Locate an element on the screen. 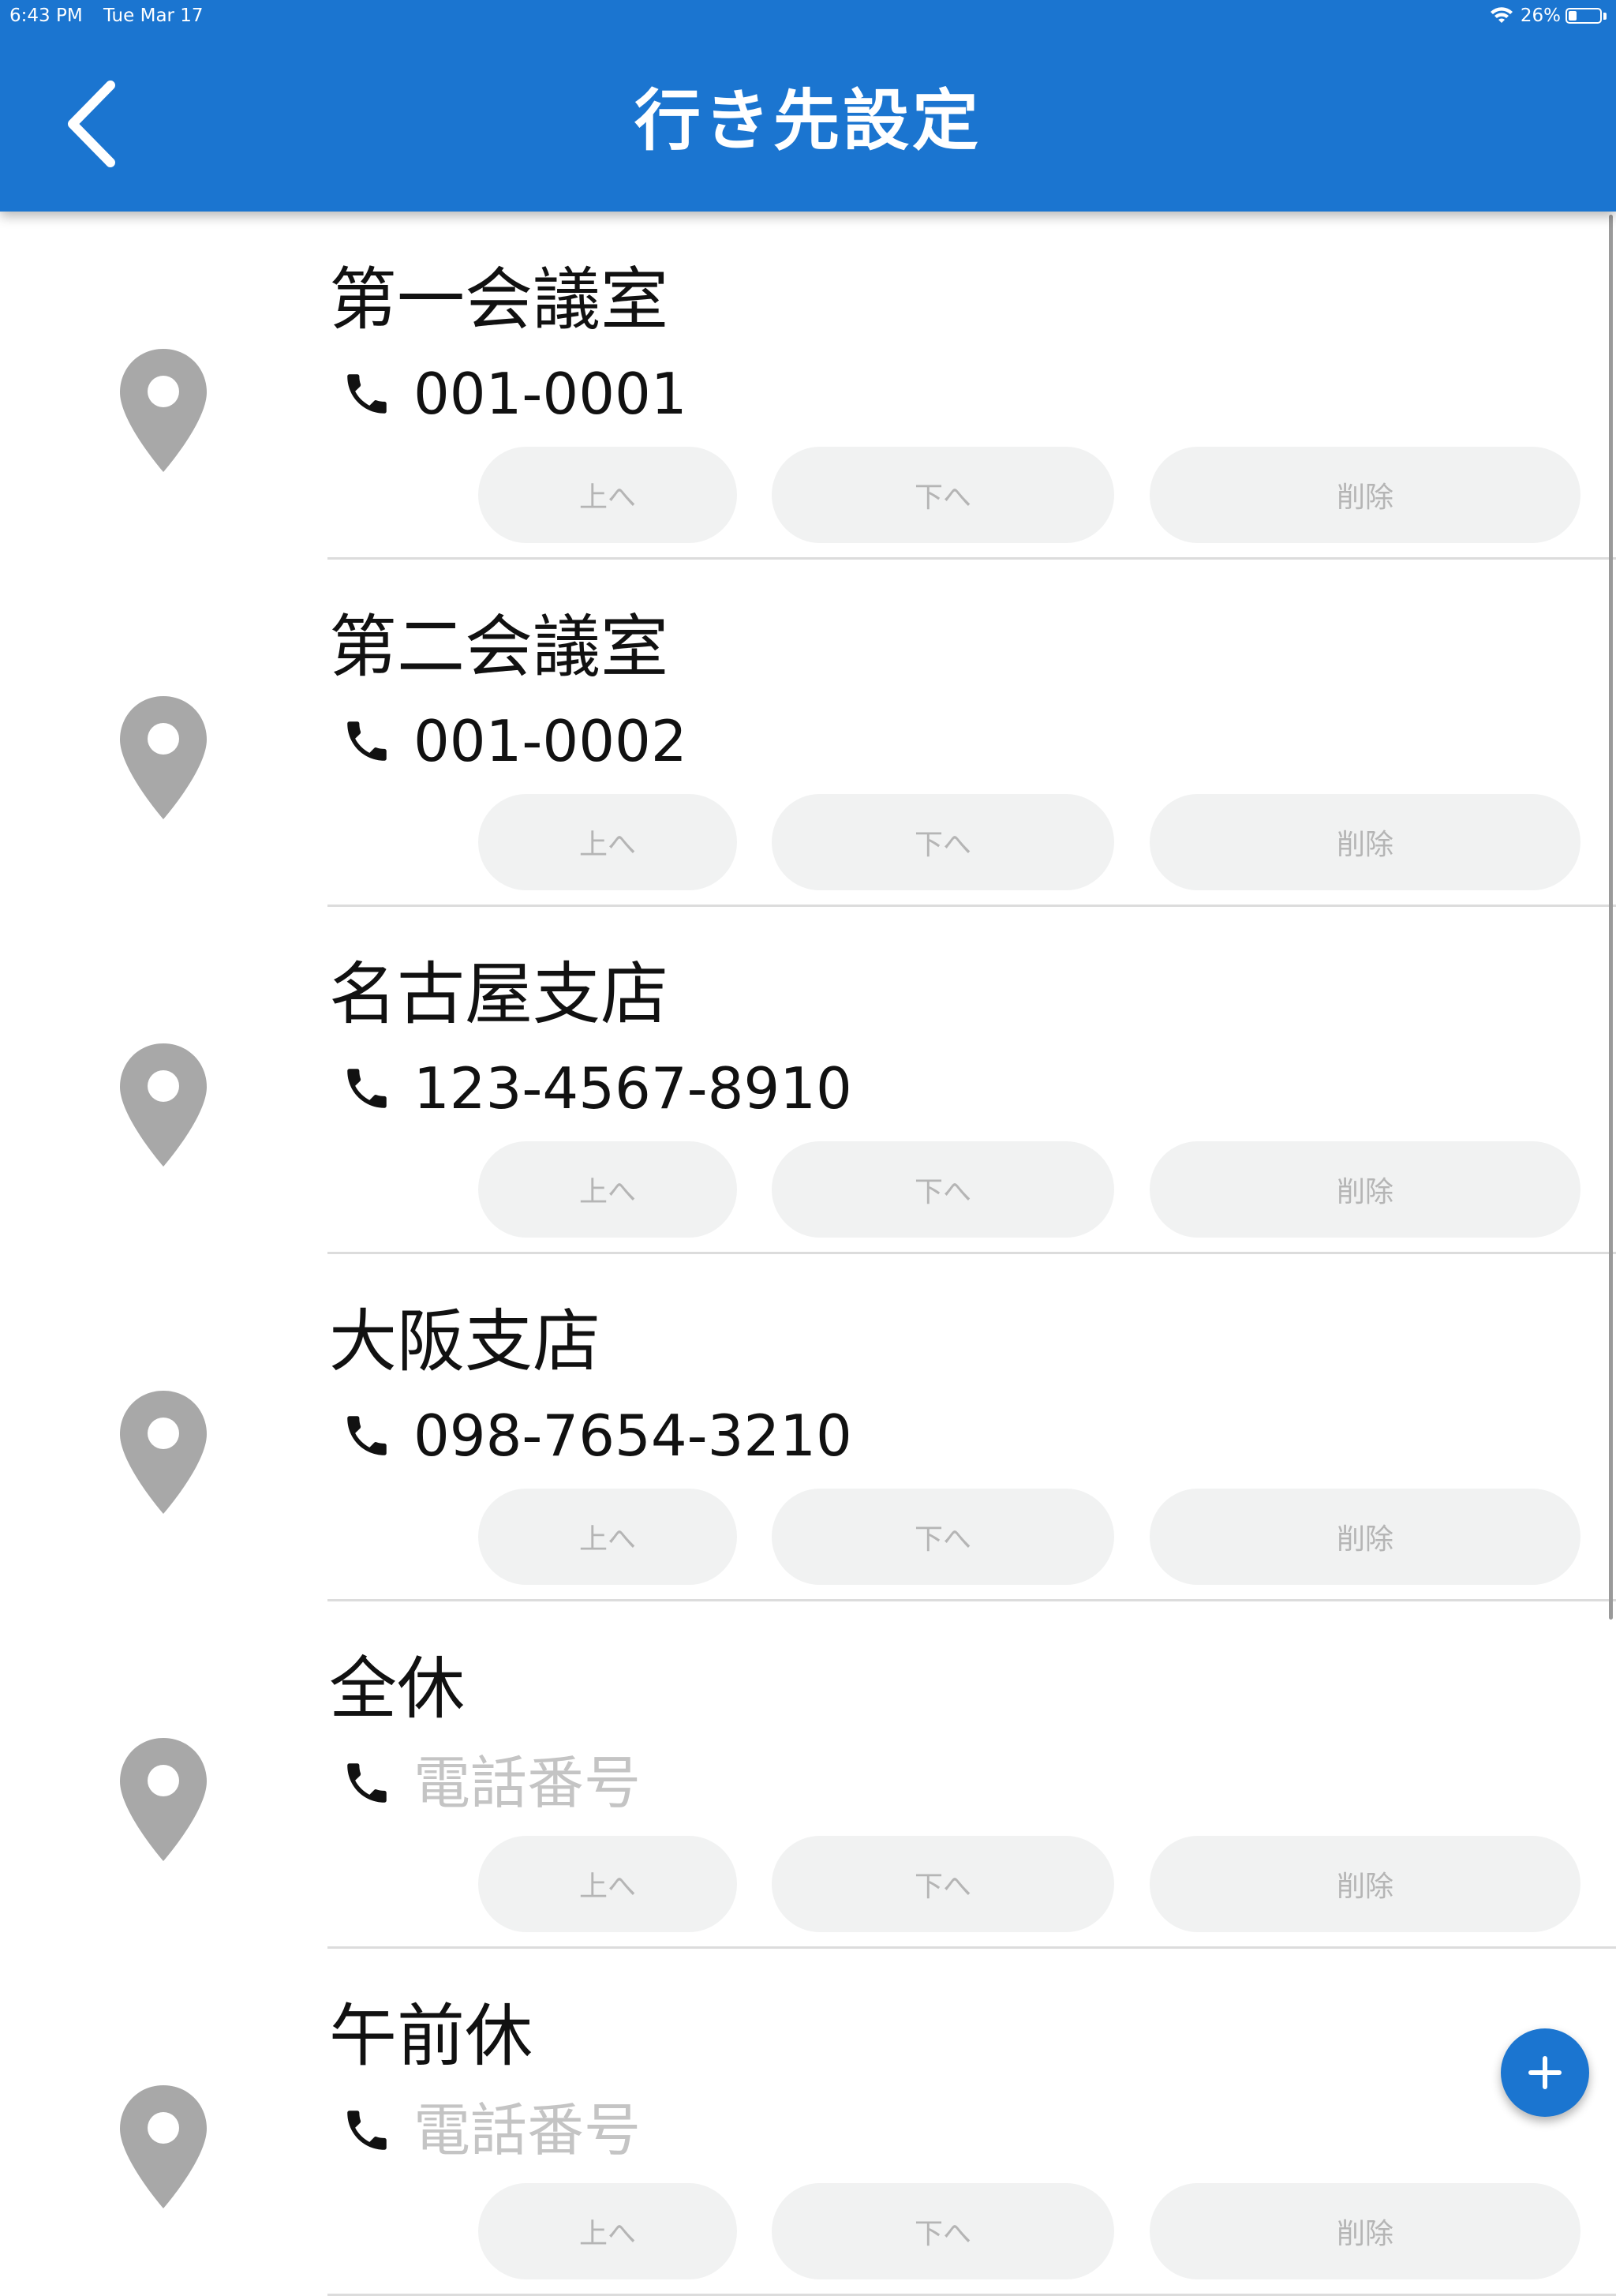 Image resolution: width=1616 pixels, height=2296 pixels. page-title: 行き先設定 is located at coordinates (808, 120).